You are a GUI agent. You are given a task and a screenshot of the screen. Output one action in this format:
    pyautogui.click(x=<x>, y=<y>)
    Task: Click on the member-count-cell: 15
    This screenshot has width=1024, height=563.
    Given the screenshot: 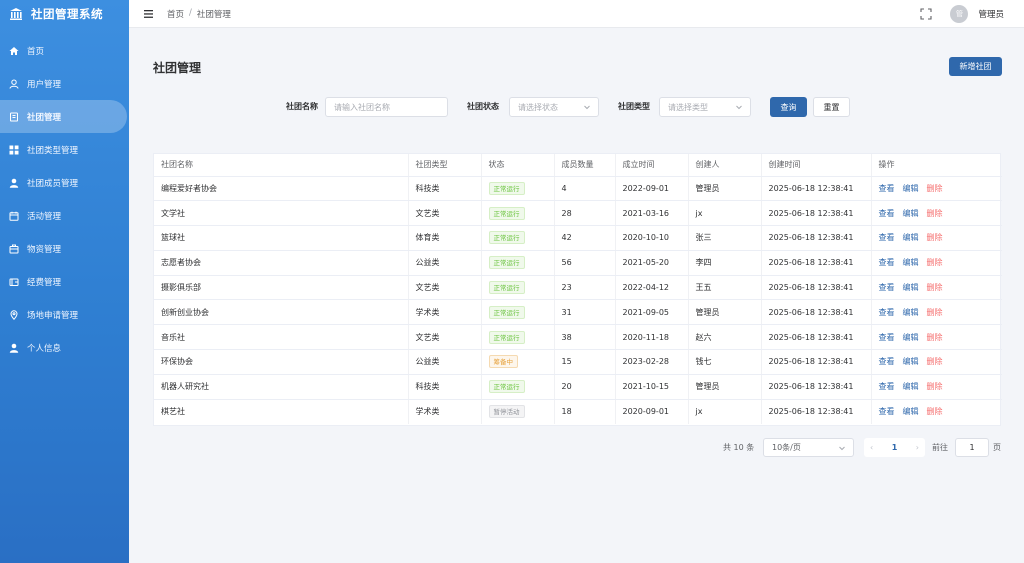 What is the action you would take?
    pyautogui.click(x=585, y=362)
    